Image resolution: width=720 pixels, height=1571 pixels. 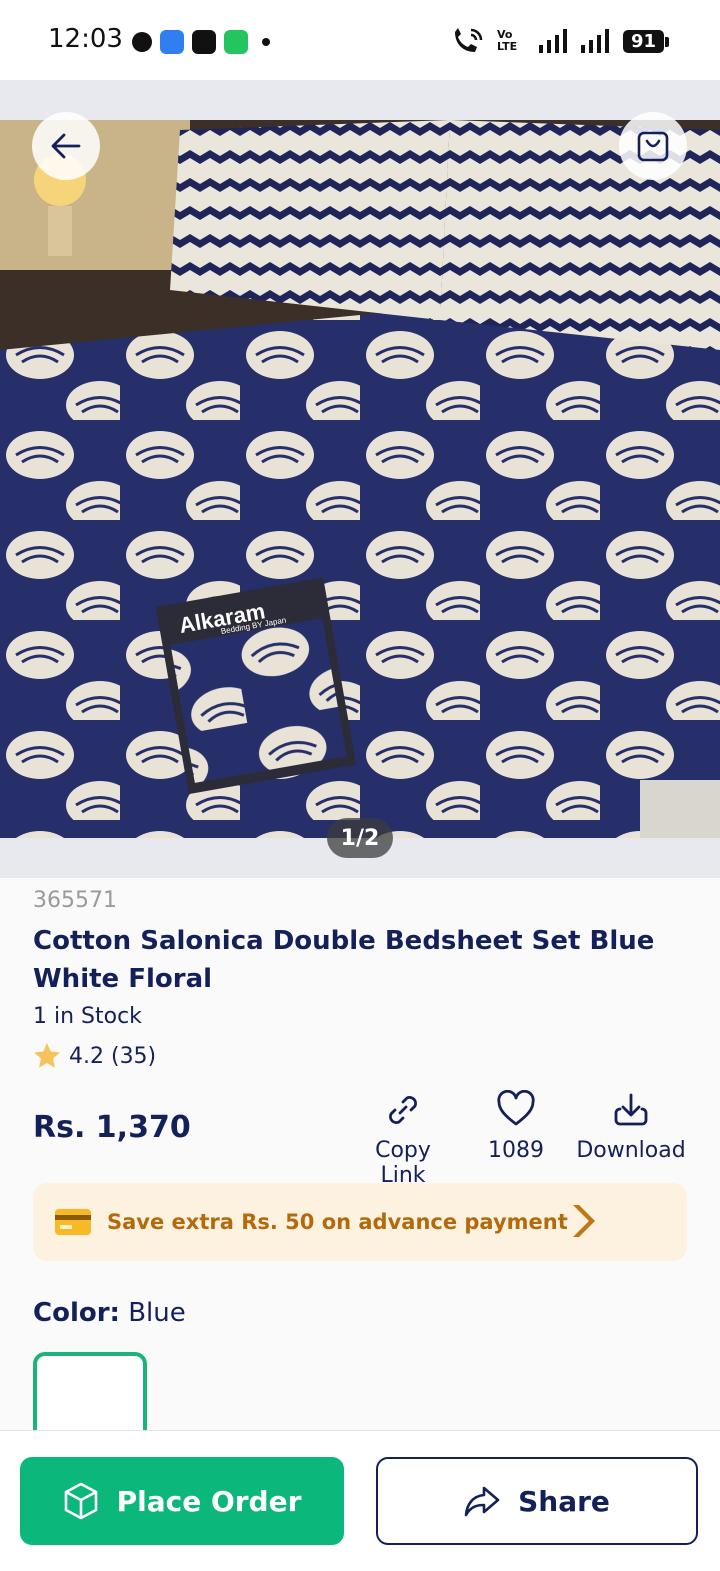 I want to click on download-icon, so click(x=631, y=1109).